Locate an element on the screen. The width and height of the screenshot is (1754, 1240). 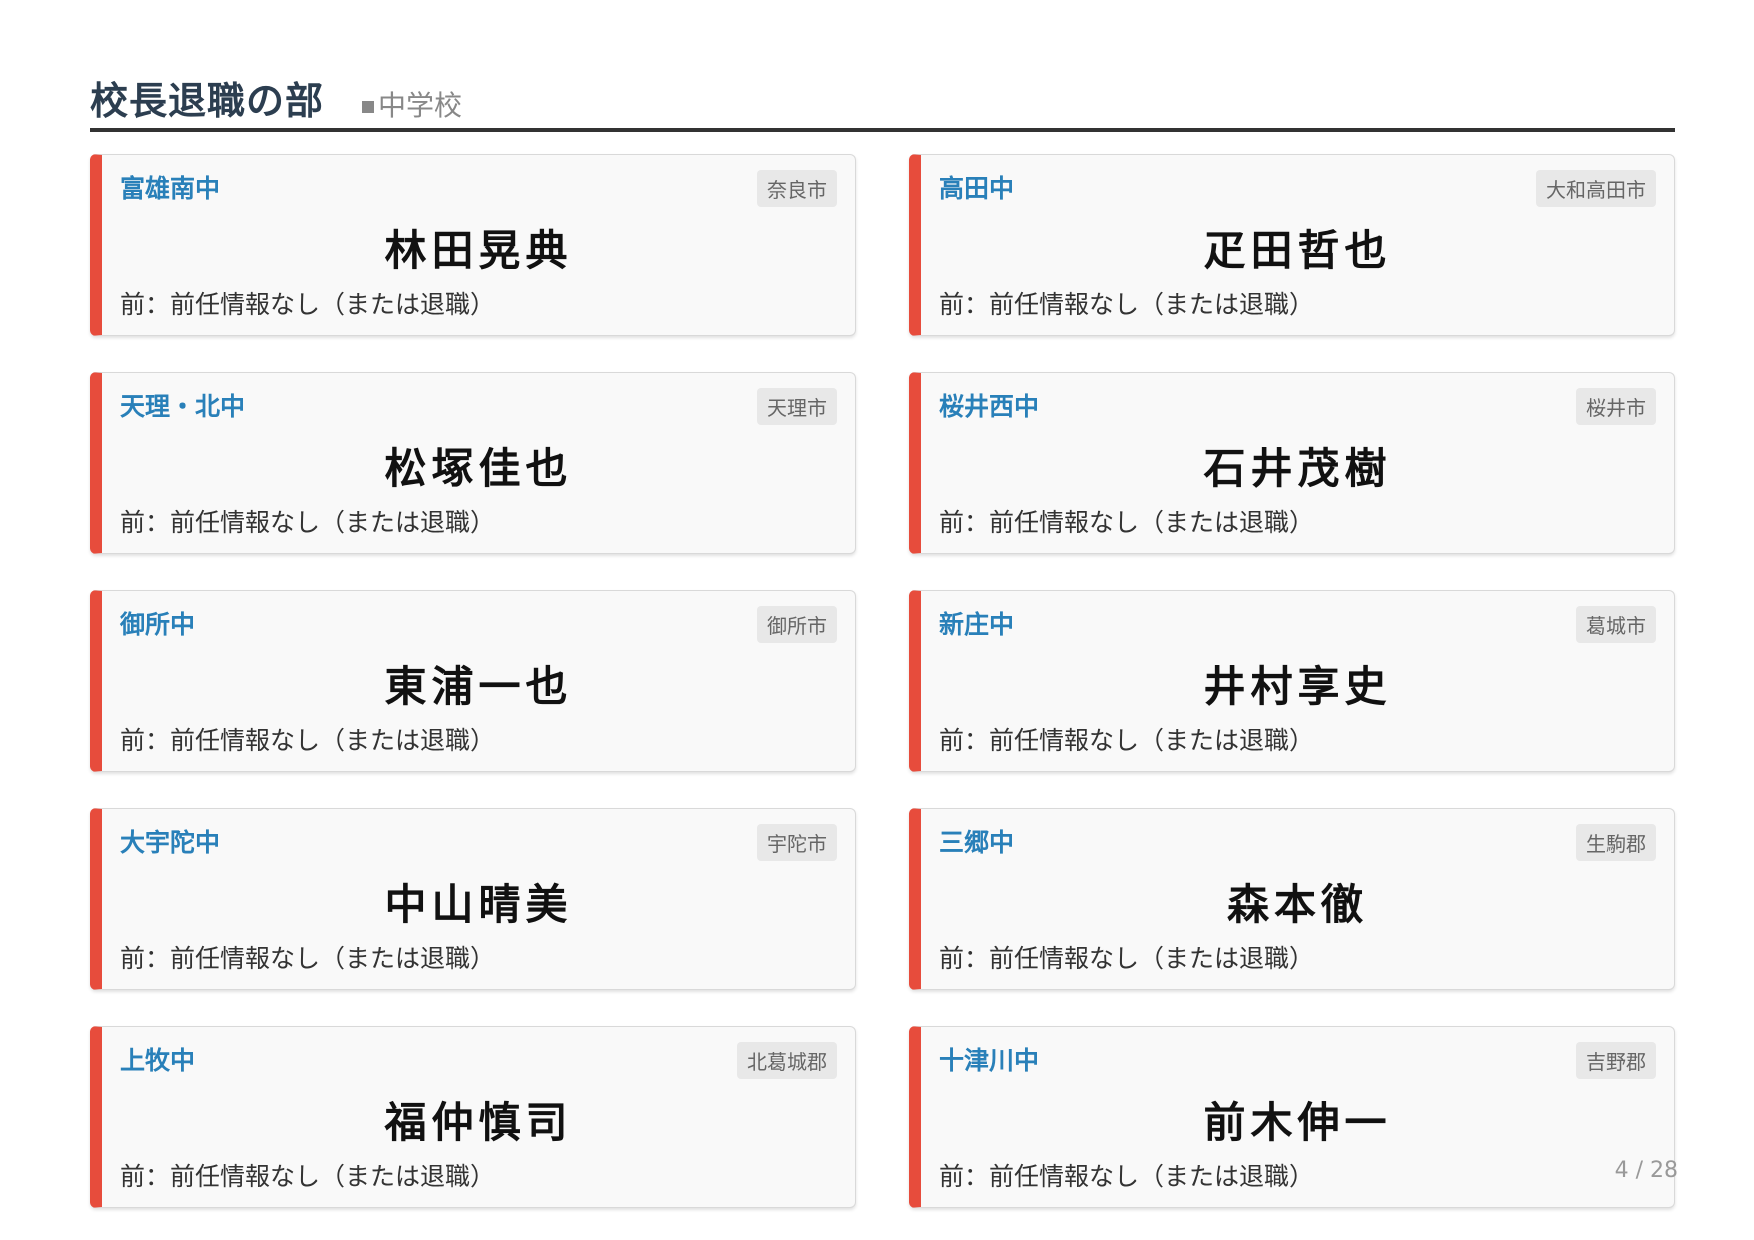
page-subtitle: 中学校 is located at coordinates (412, 104).